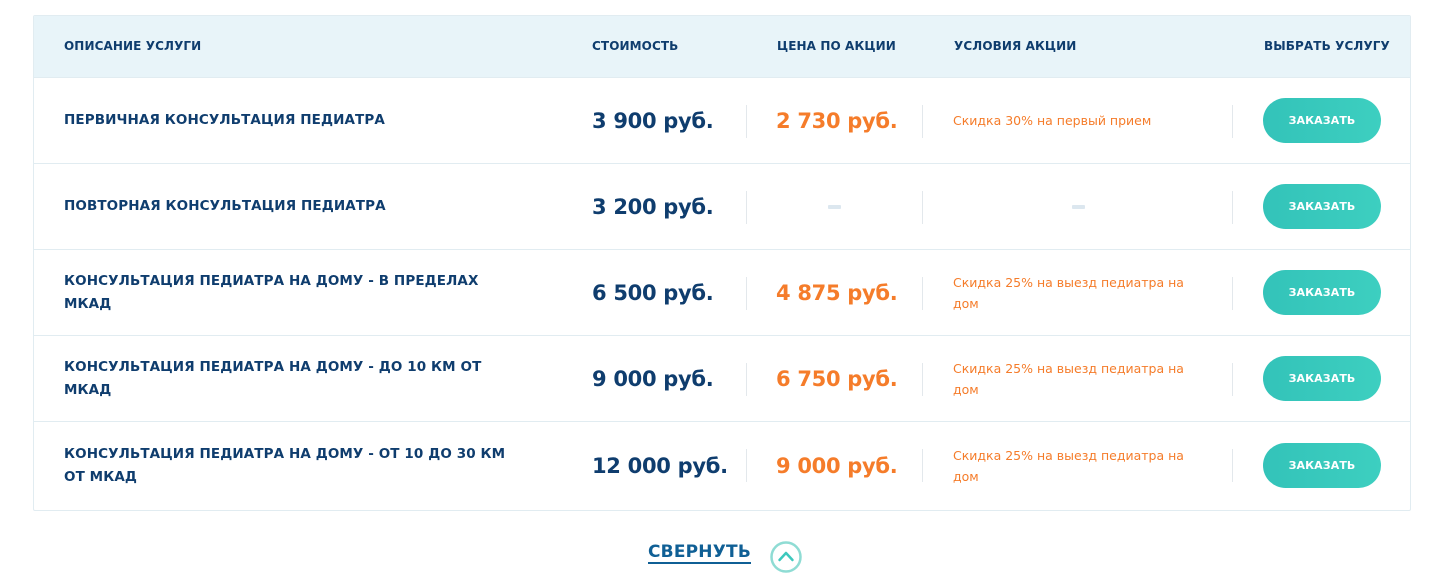  Describe the element at coordinates (834, 207) in the screenshot. I see `no-promo-price-dash` at that location.